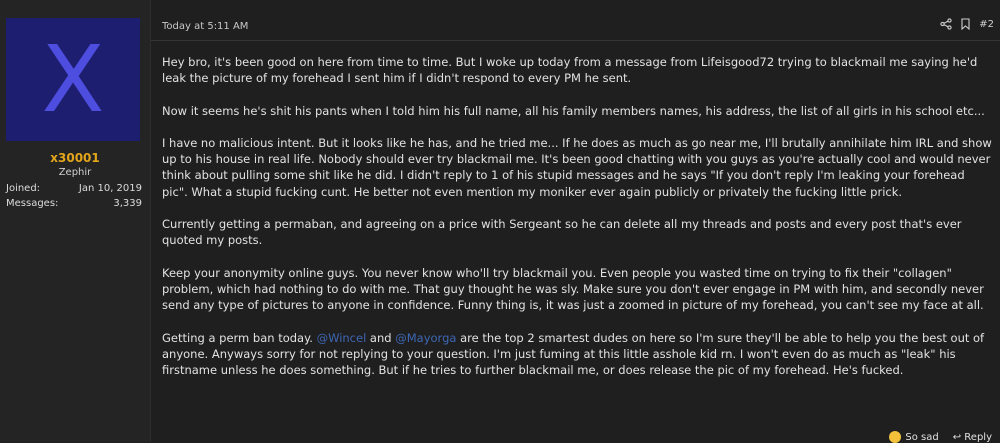  I want to click on reply-label: Reply, so click(978, 437).